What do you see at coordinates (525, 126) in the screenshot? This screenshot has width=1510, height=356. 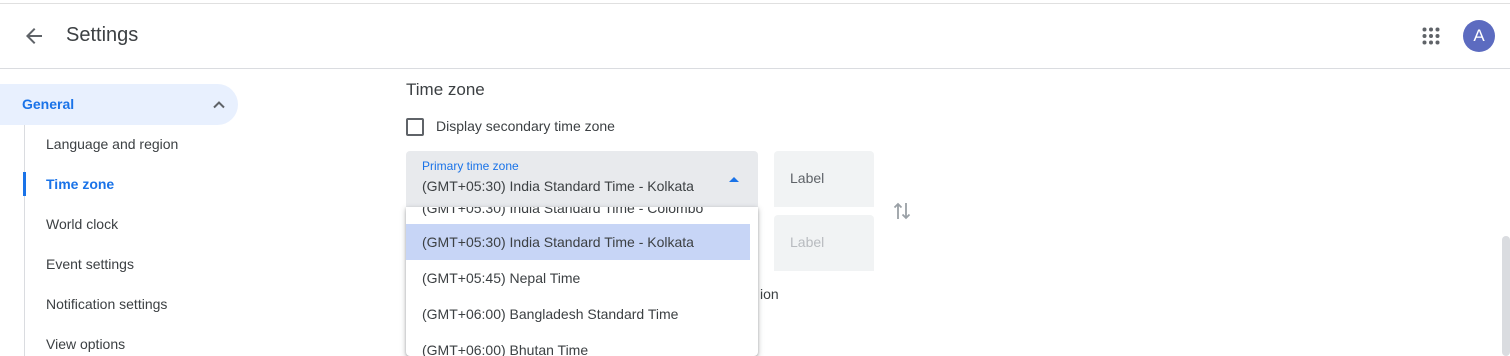 I see `secondary-time-zone-label: Display secondary time zone` at bounding box center [525, 126].